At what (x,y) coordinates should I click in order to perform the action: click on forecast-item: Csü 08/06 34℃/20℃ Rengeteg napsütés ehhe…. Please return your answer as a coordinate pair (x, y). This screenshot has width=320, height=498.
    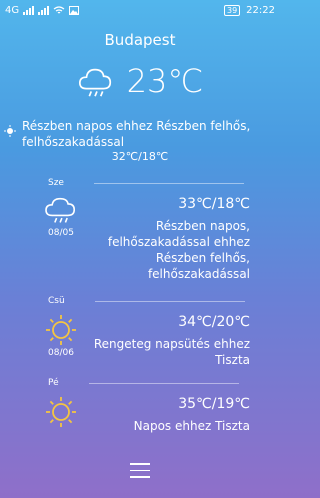
    Looking at the image, I should click on (140, 331).